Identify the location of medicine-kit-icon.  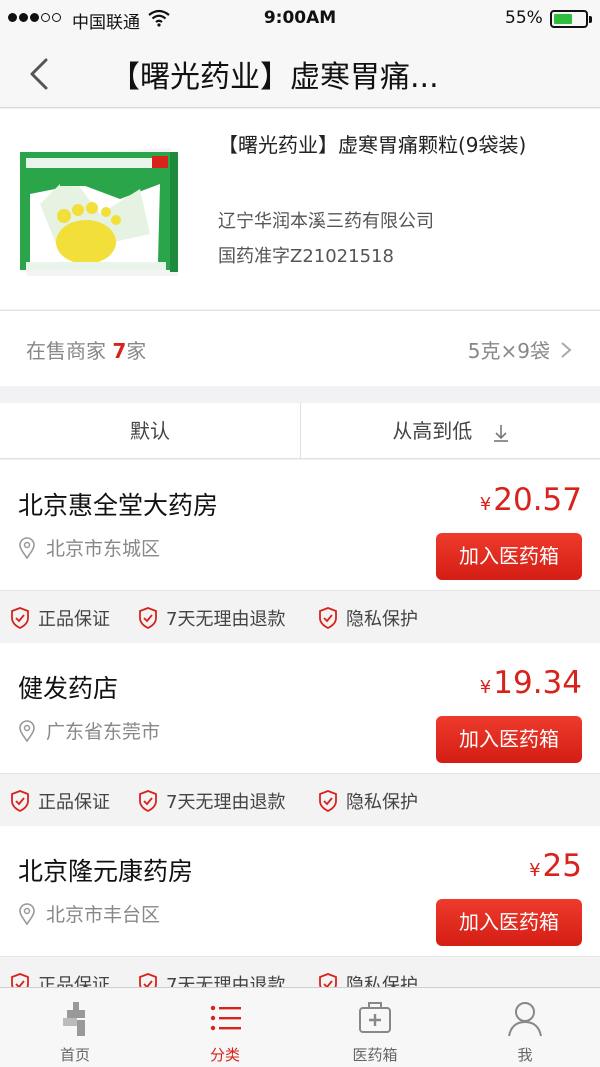
(375, 1017).